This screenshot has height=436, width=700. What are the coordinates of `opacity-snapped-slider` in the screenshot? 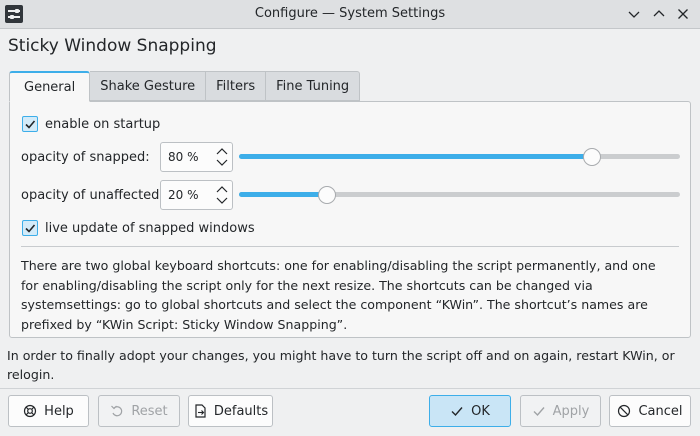 It's located at (459, 157).